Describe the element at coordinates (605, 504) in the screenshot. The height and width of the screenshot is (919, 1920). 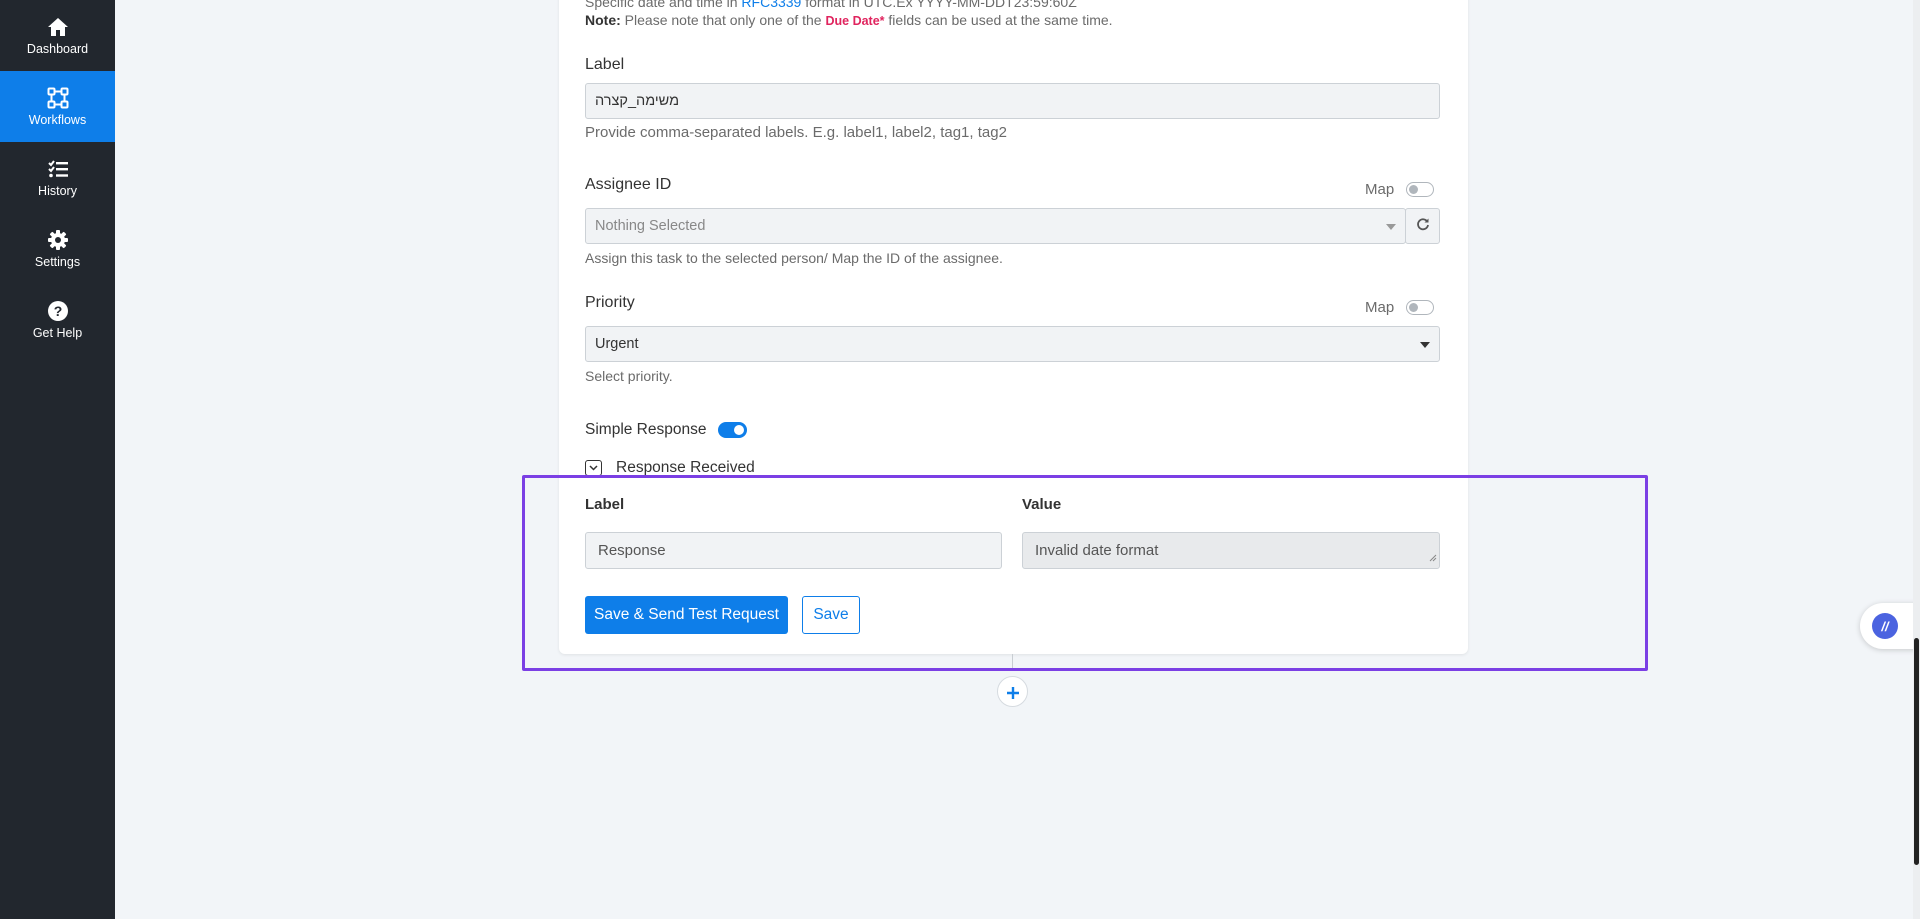
I see `response-label-header: Label` at that location.